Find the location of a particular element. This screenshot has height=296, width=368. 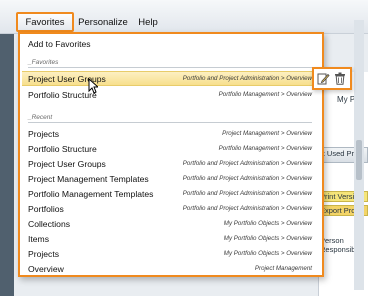

recent-item-path: Project Management is located at coordinates (283, 268).